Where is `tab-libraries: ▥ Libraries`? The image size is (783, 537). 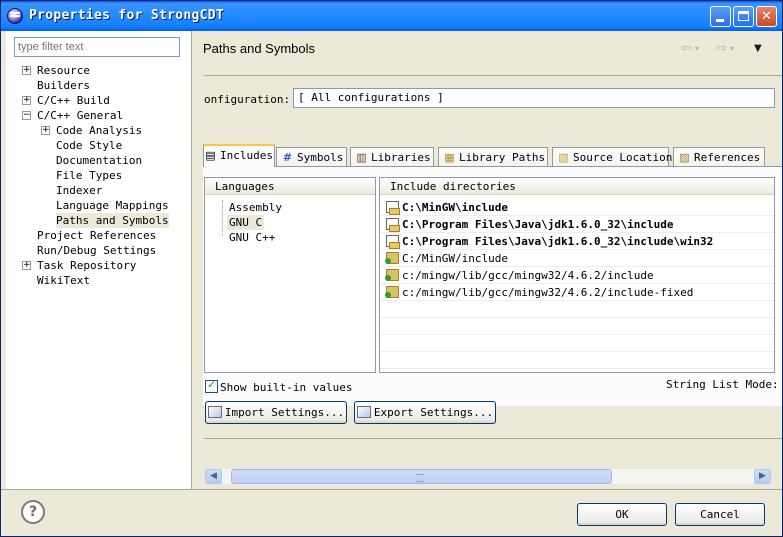
tab-libraries: ▥ Libraries is located at coordinates (392, 157).